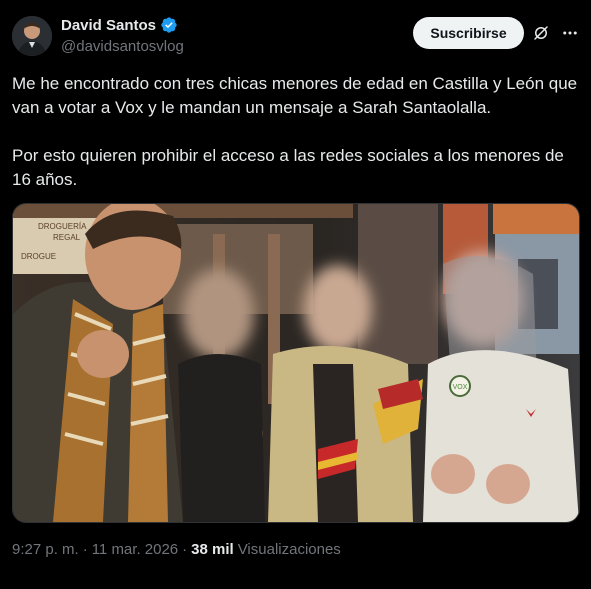 Image resolution: width=591 pixels, height=589 pixels. I want to click on sign-text-3: DROGUE, so click(38, 256).